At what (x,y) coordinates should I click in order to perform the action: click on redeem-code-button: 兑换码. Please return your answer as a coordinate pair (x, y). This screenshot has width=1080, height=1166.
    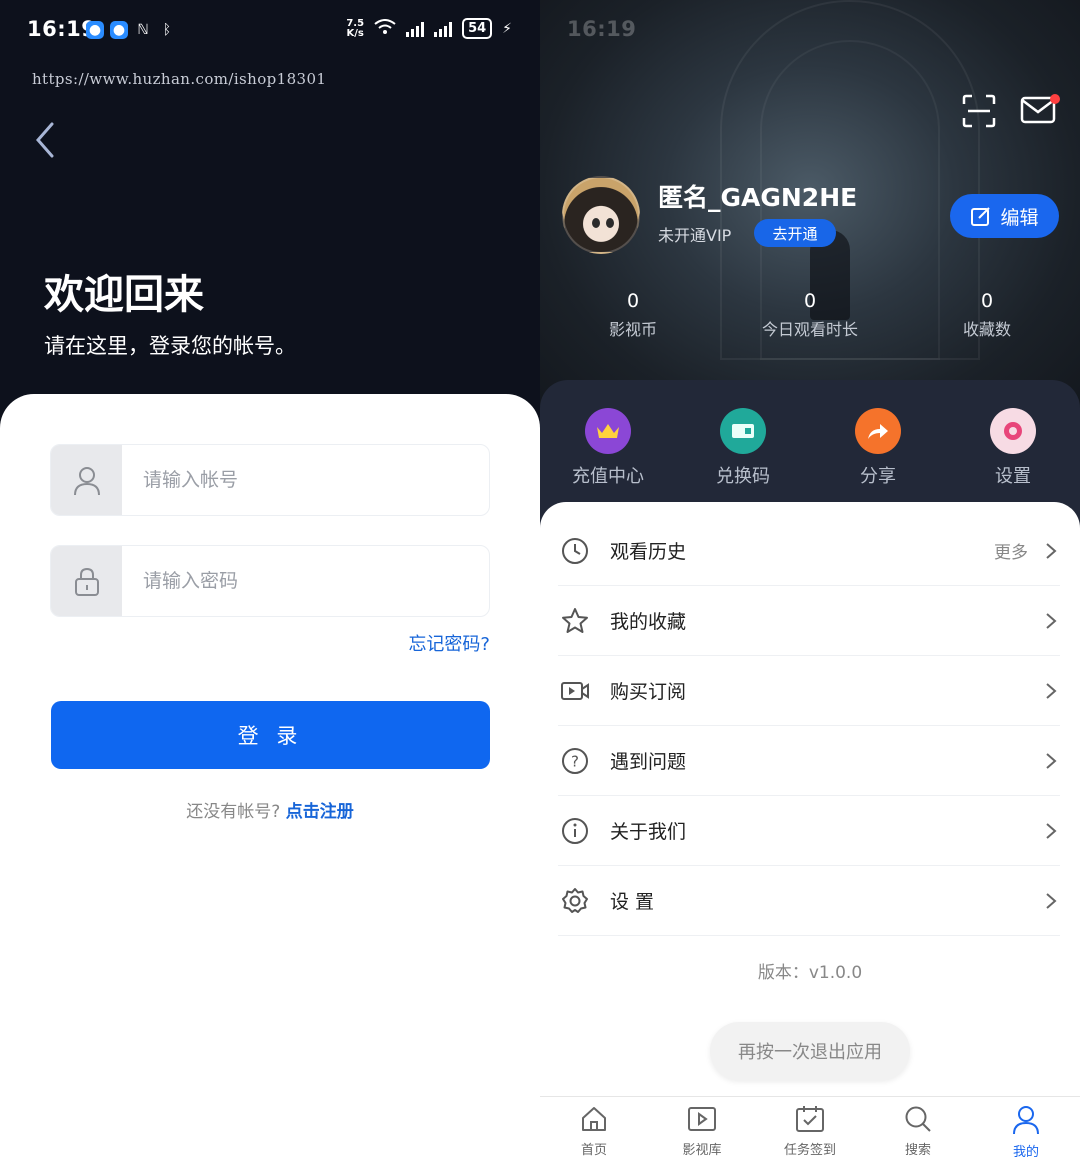
    Looking at the image, I should click on (743, 448).